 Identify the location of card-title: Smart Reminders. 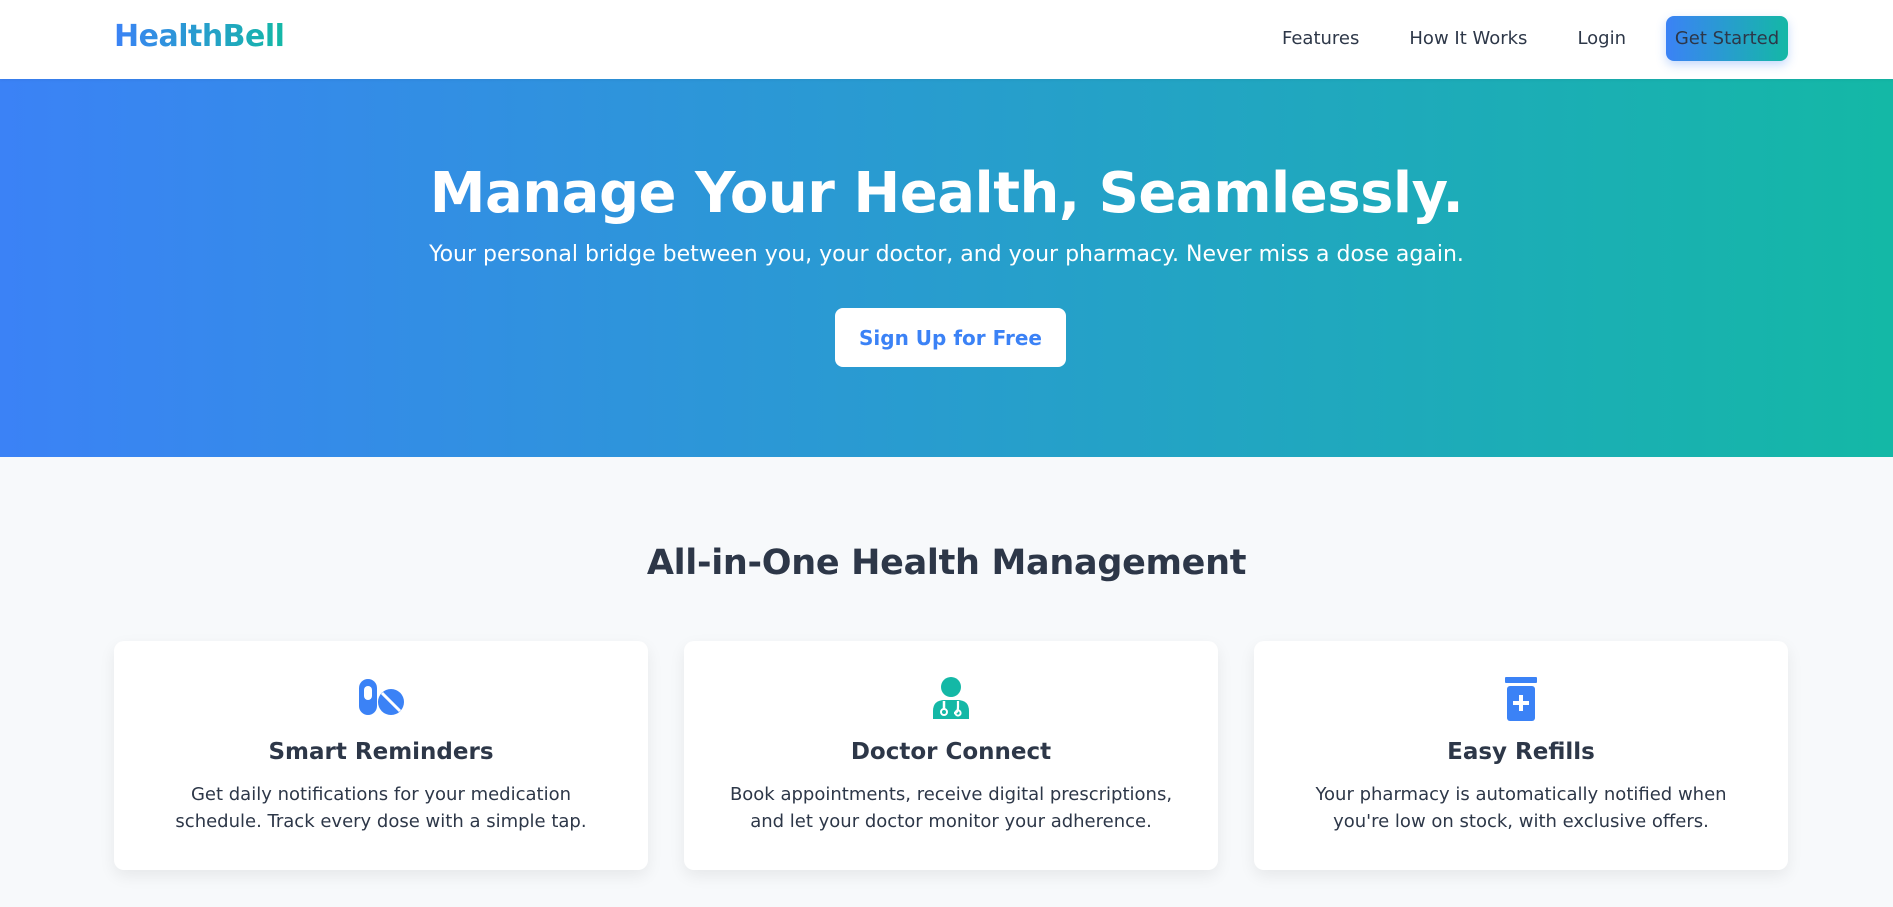
(381, 752).